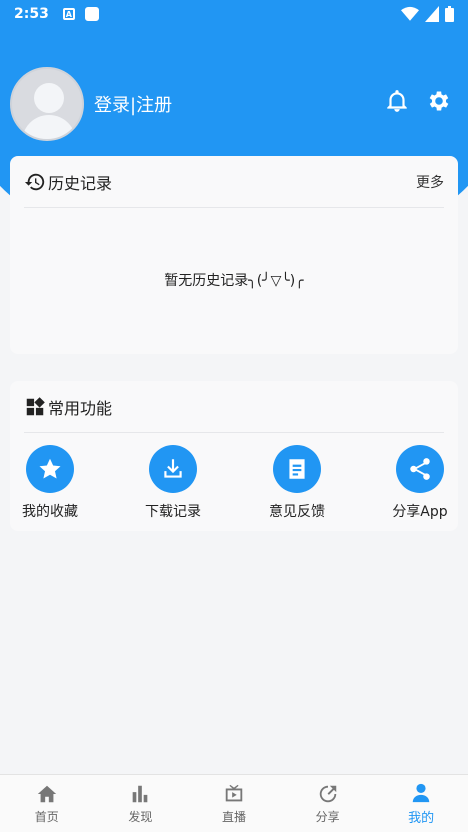  I want to click on bottom-tab-bar: 首页 发现 直播 分享 我的, so click(234, 803).